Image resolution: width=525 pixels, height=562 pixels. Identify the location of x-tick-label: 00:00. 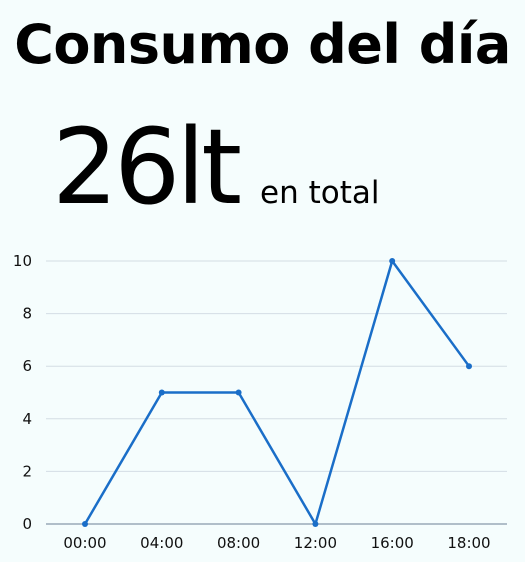
(84, 543).